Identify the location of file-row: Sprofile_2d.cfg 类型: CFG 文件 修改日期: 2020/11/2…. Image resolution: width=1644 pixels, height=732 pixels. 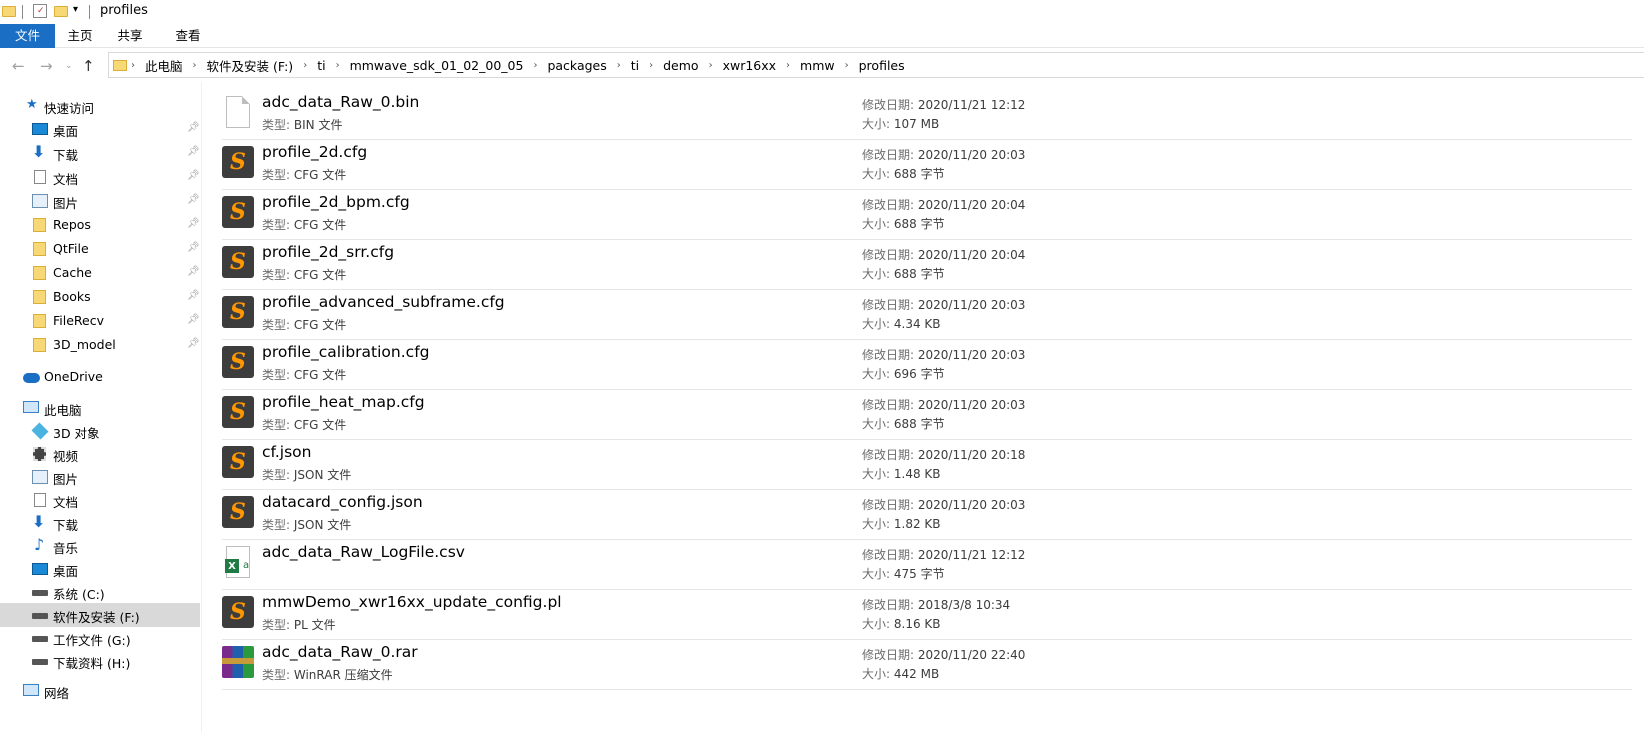
(927, 165).